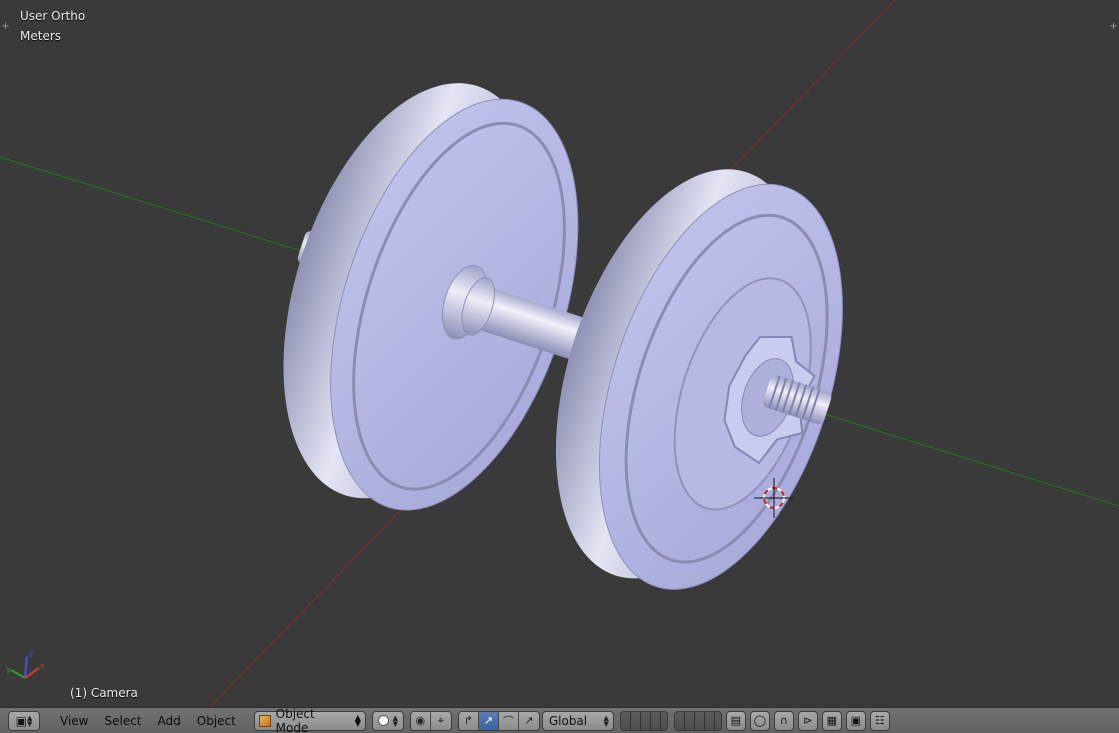 The width and height of the screenshot is (1119, 733). I want to click on view-name-label: User Ortho, so click(53, 16).